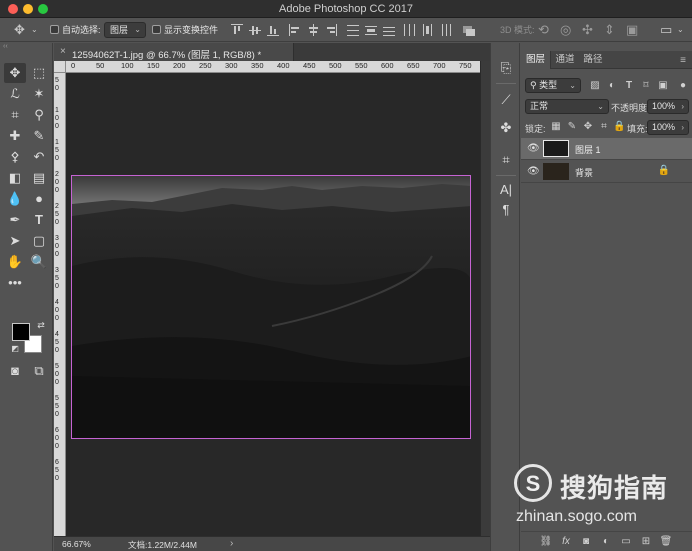 This screenshot has width=692, height=551. I want to click on distribute-bottom-icon, so click(389, 30).